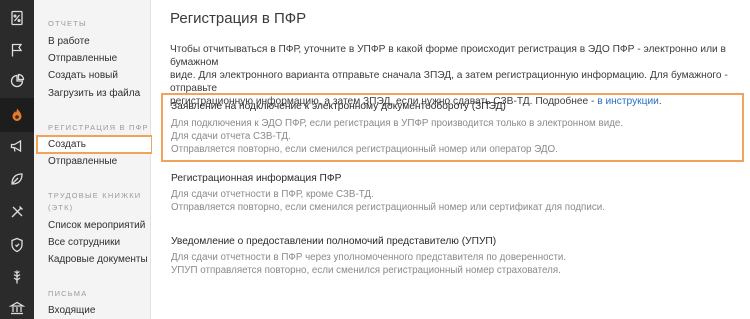 This screenshot has height=319, width=750. What do you see at coordinates (17, 115) in the screenshot?
I see `pfr-fire-icon` at bounding box center [17, 115].